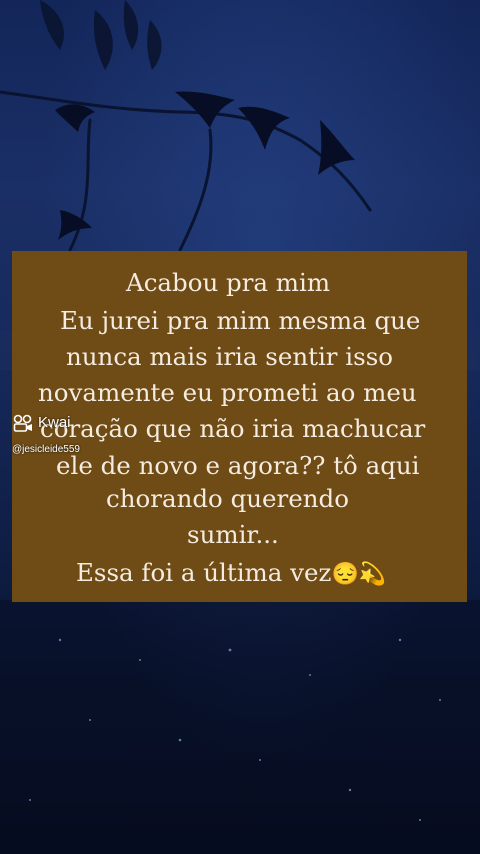  What do you see at coordinates (204, 572) in the screenshot?
I see `caption-last-text: Essa foi a última vez` at bounding box center [204, 572].